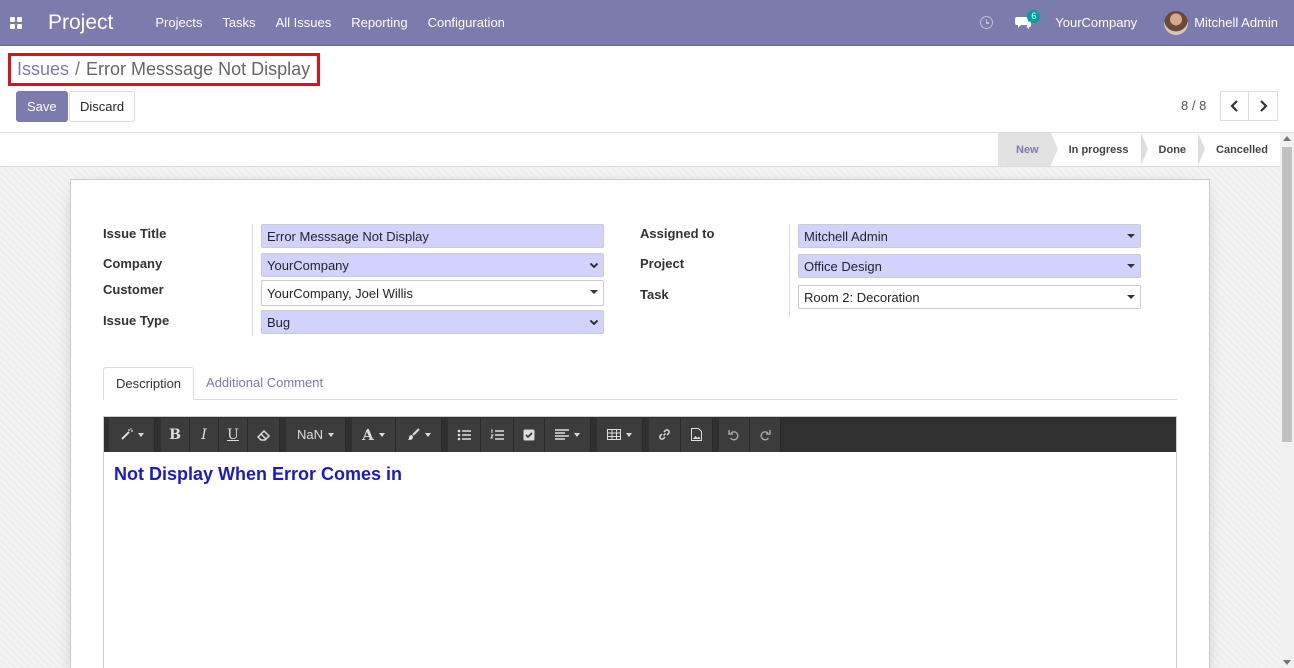 This screenshot has width=1294, height=668. I want to click on magic-wand-icon, so click(126, 434).